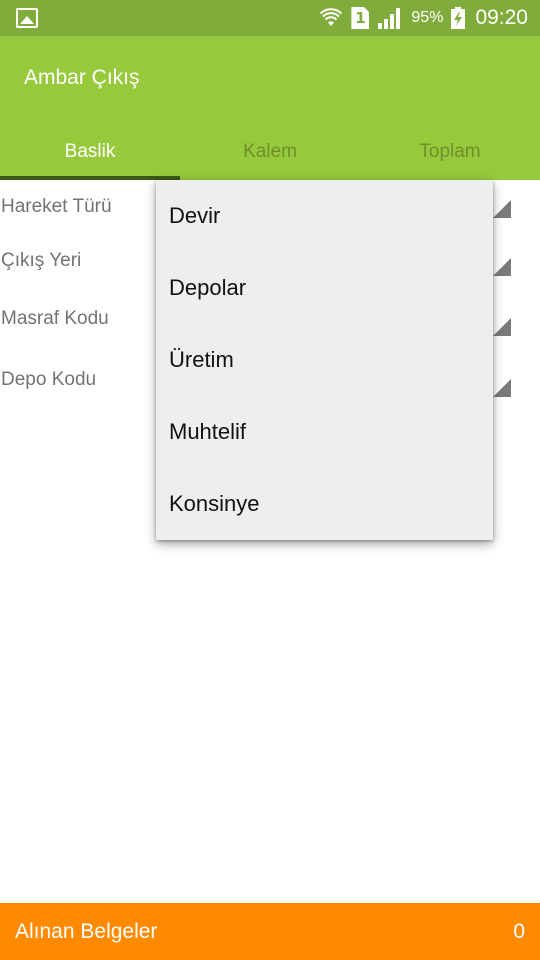 This screenshot has height=960, width=540. What do you see at coordinates (56, 206) in the screenshot?
I see `hareket-turu-label: Hareket Türü` at bounding box center [56, 206].